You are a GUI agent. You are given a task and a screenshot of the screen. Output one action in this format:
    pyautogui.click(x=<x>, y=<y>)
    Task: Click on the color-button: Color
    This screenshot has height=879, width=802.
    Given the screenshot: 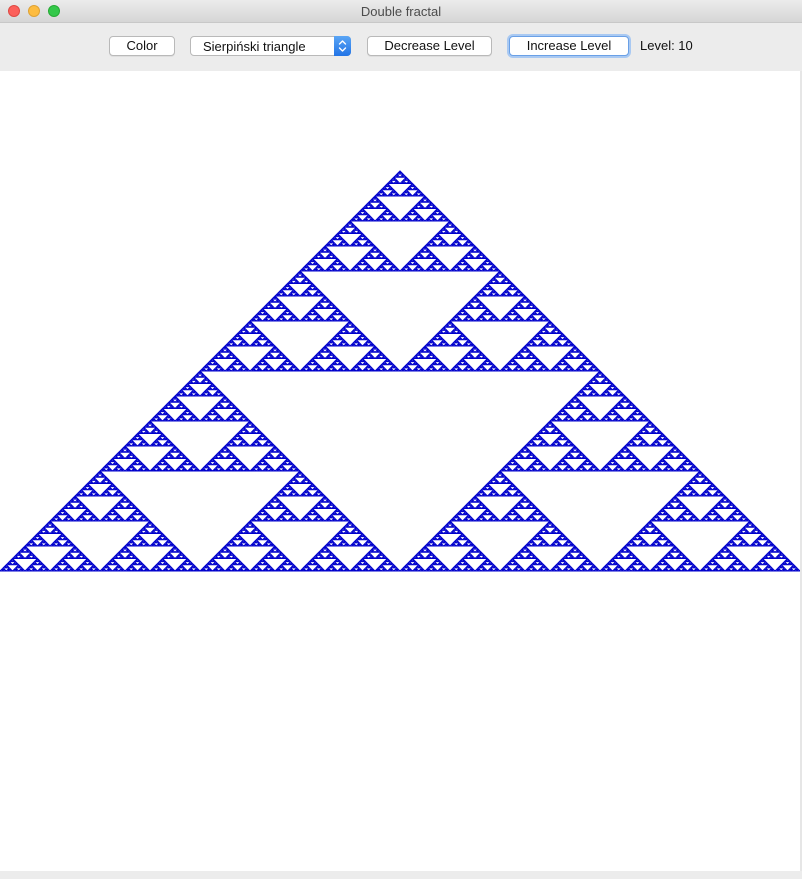 What is the action you would take?
    pyautogui.click(x=142, y=46)
    